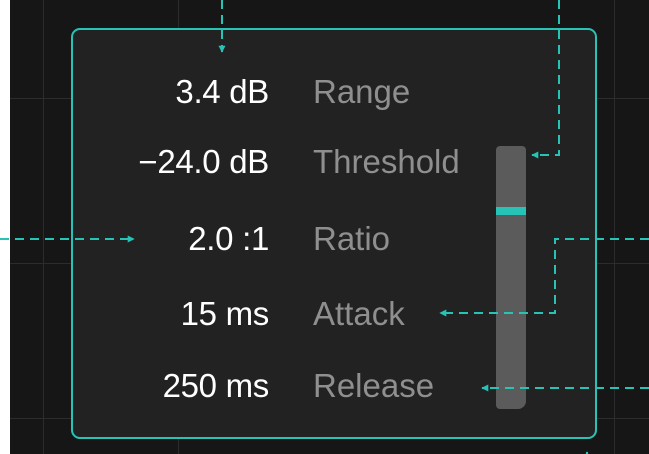 Image resolution: width=649 pixels, height=454 pixels. I want to click on callout-arrow-attack, so click(544, 277).